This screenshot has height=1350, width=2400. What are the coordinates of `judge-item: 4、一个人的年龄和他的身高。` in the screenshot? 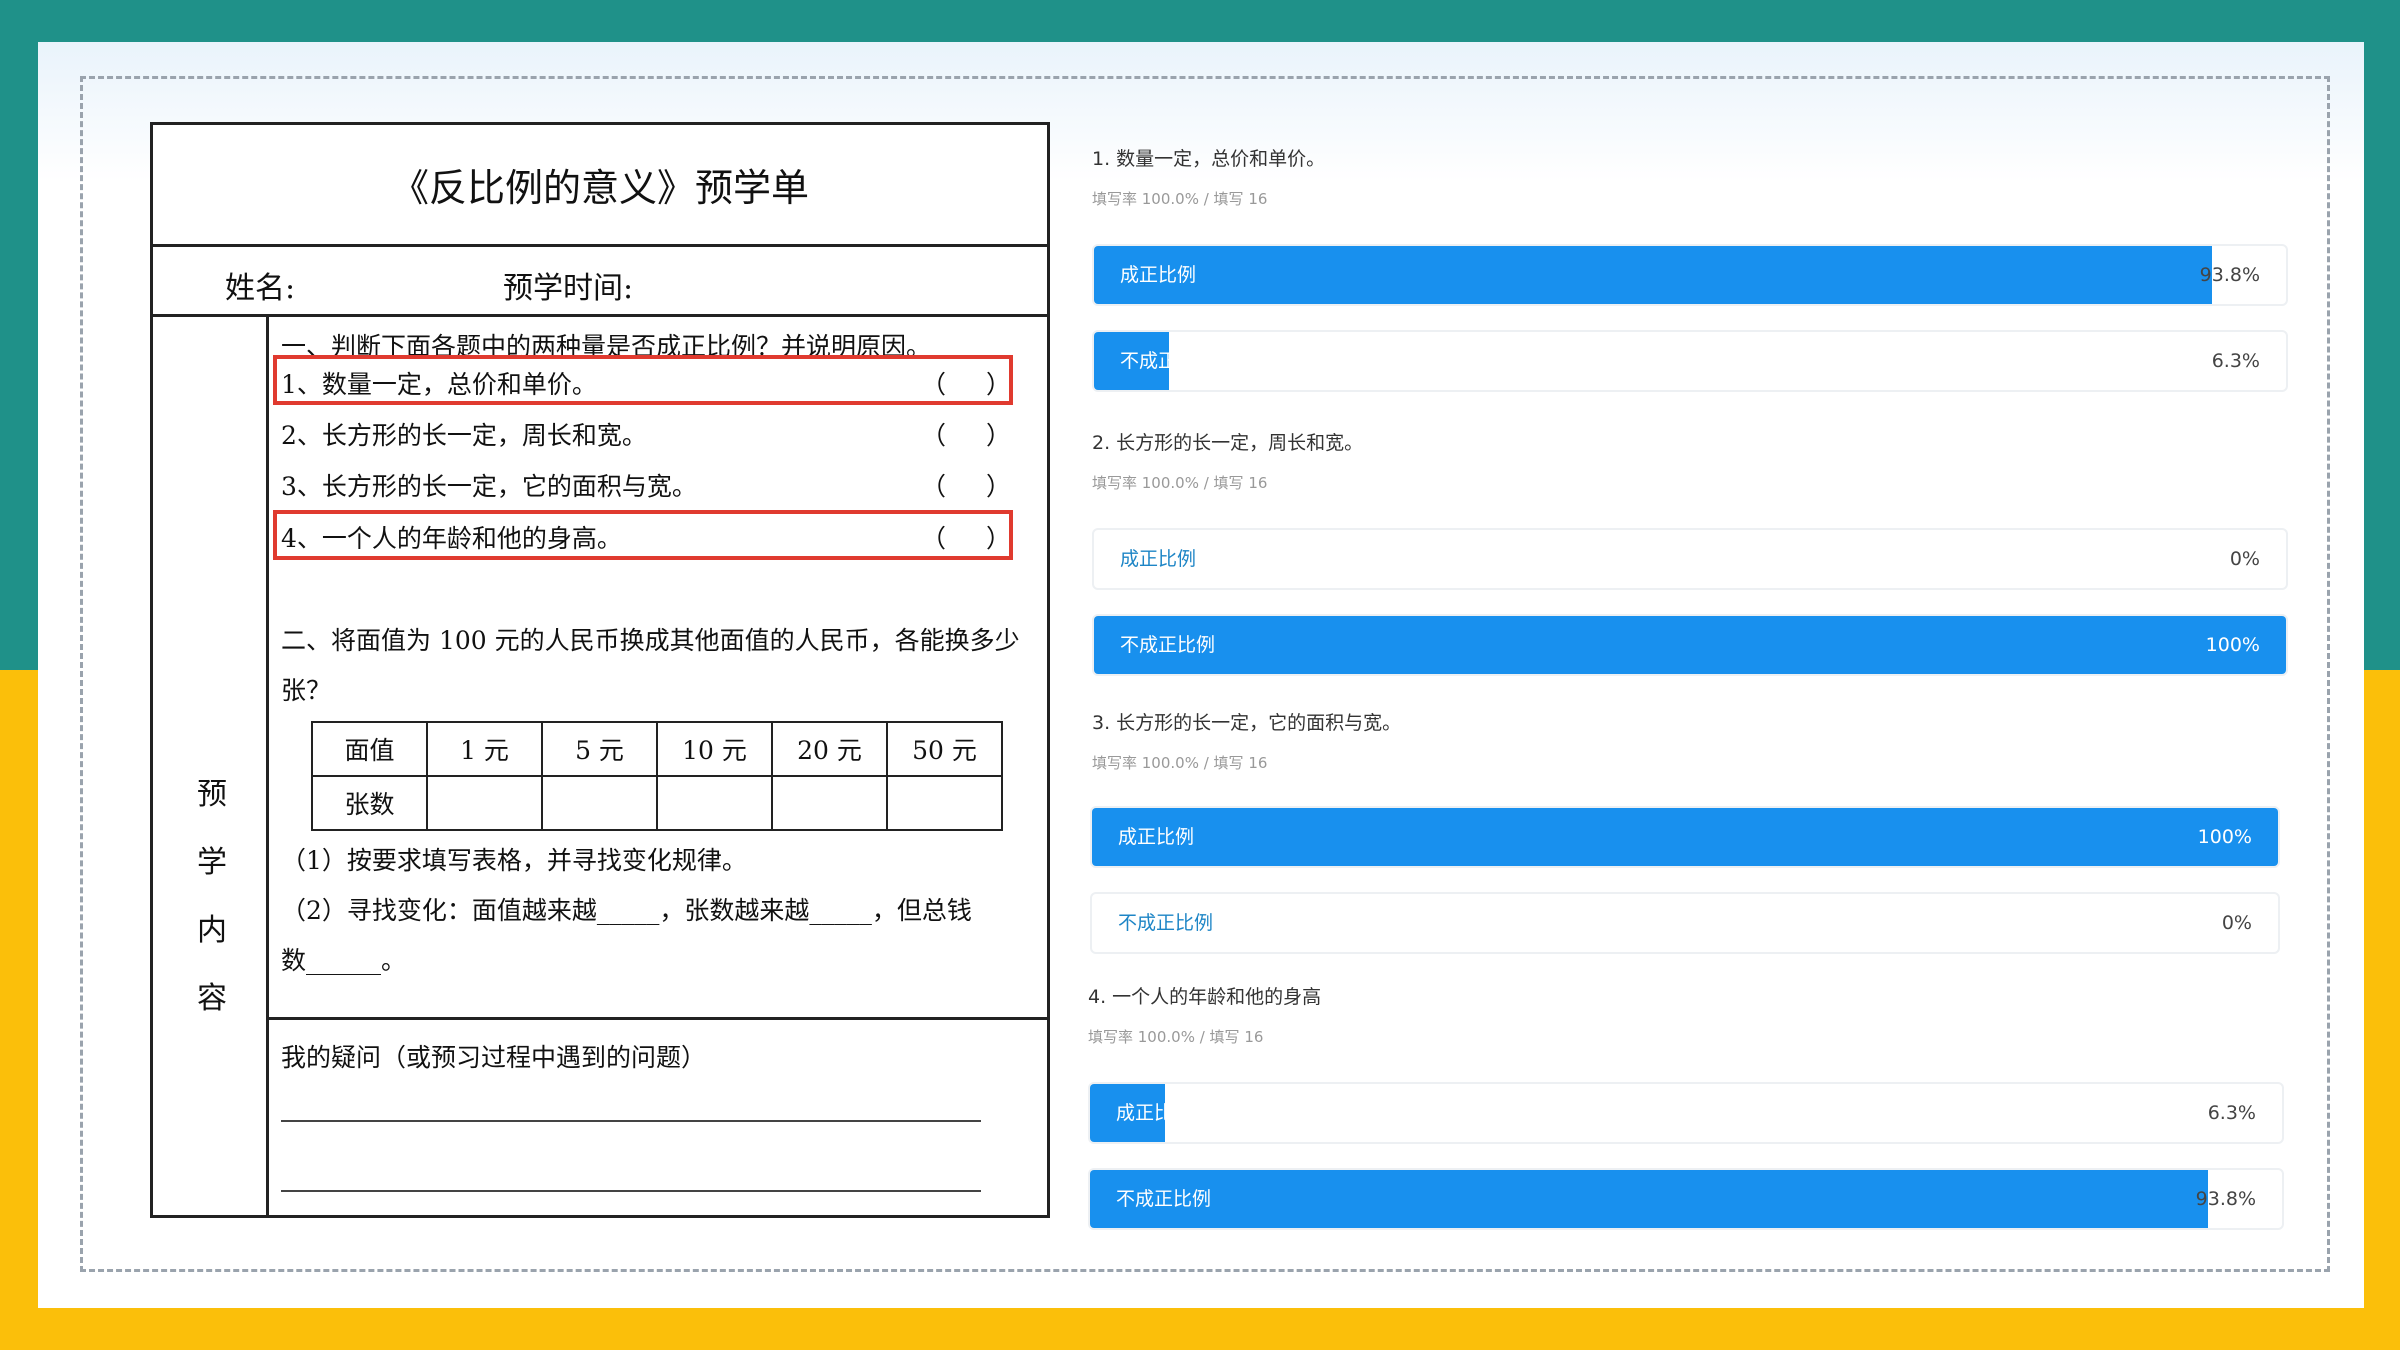 It's located at (451, 538).